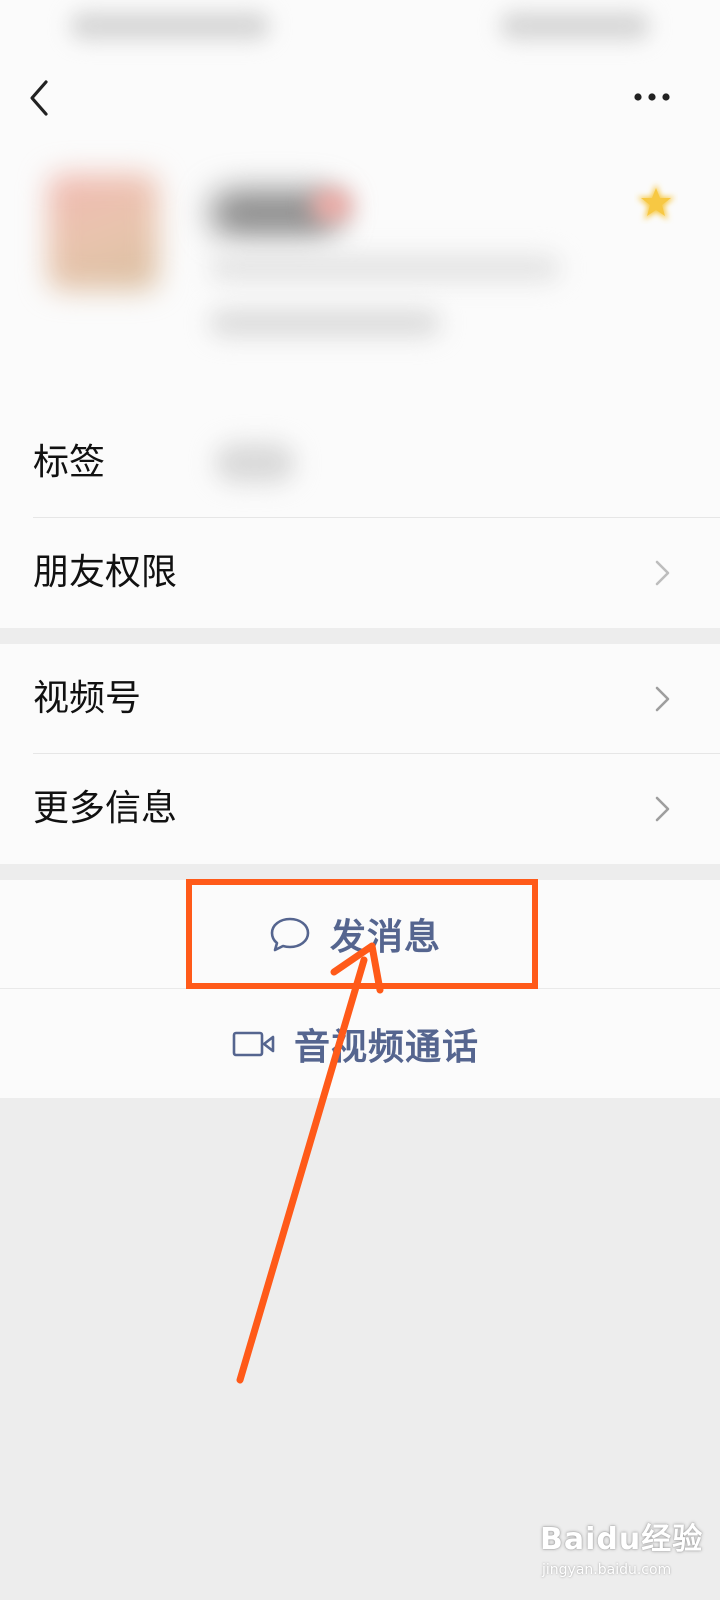 The width and height of the screenshot is (720, 1600). I want to click on star-icon, so click(656, 202).